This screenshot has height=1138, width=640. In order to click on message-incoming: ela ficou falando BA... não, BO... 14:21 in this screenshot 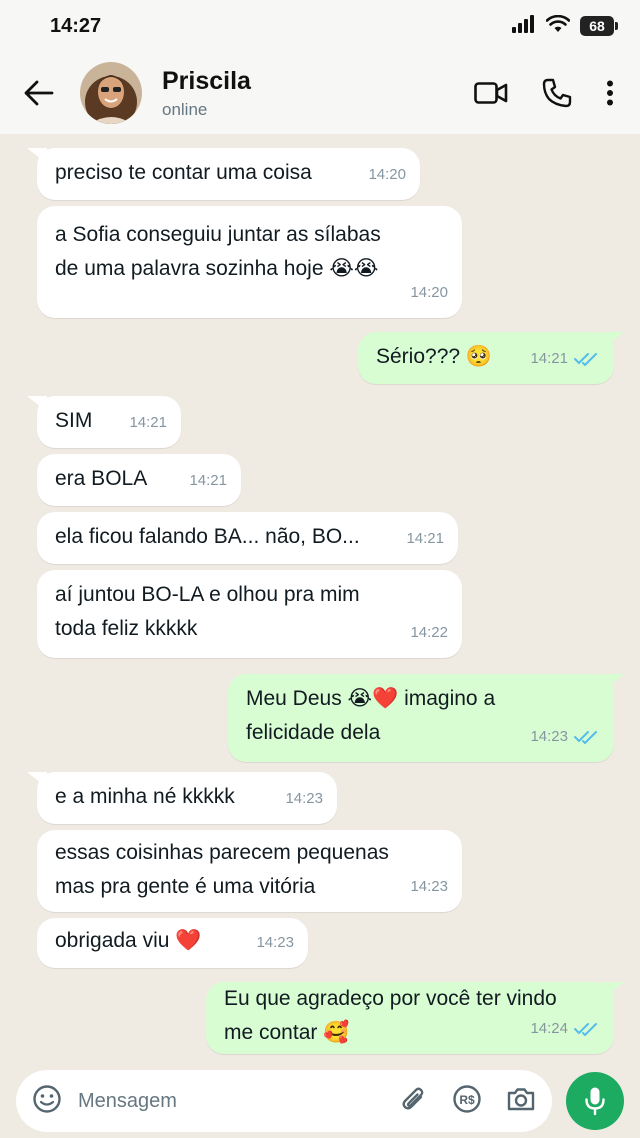, I will do `click(247, 538)`.